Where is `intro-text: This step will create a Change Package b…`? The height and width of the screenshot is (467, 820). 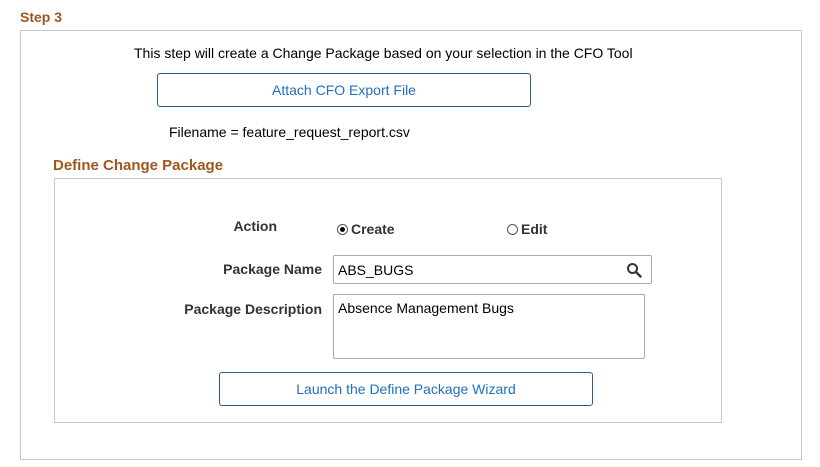
intro-text: This step will create a Change Package b… is located at coordinates (383, 53).